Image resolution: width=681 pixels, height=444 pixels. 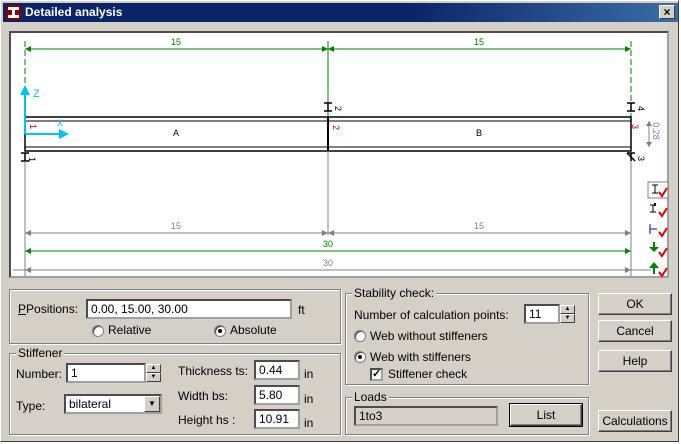 I want to click on segment-b-label: B, so click(x=479, y=133).